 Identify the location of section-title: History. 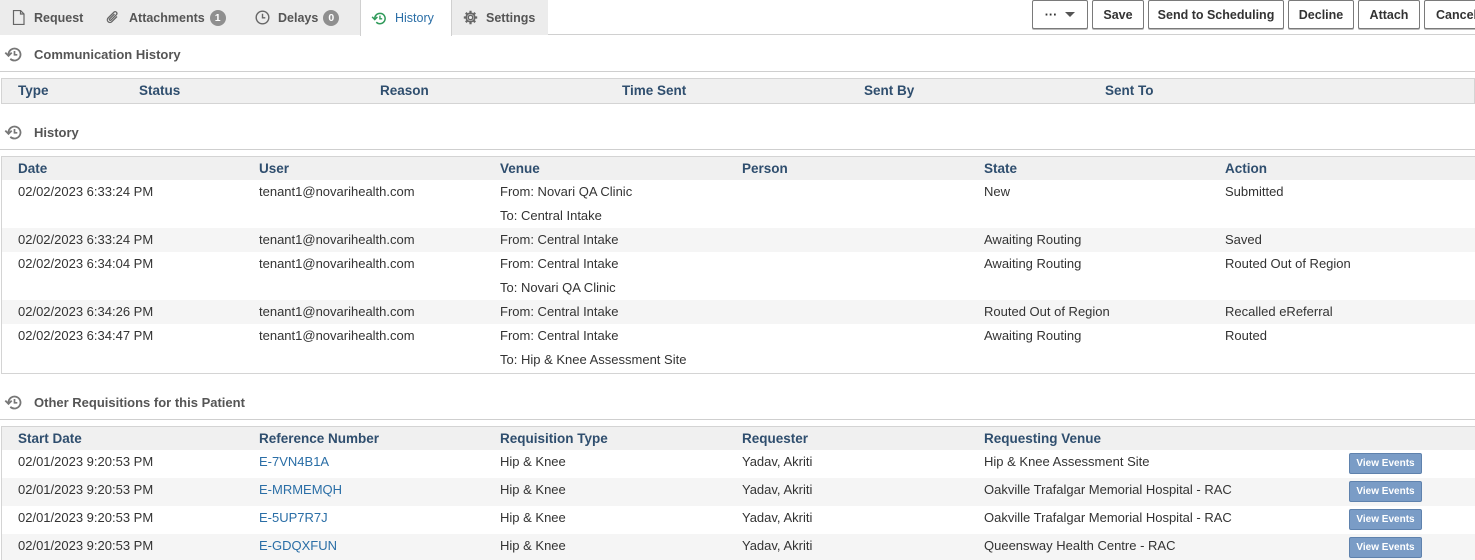
(56, 132).